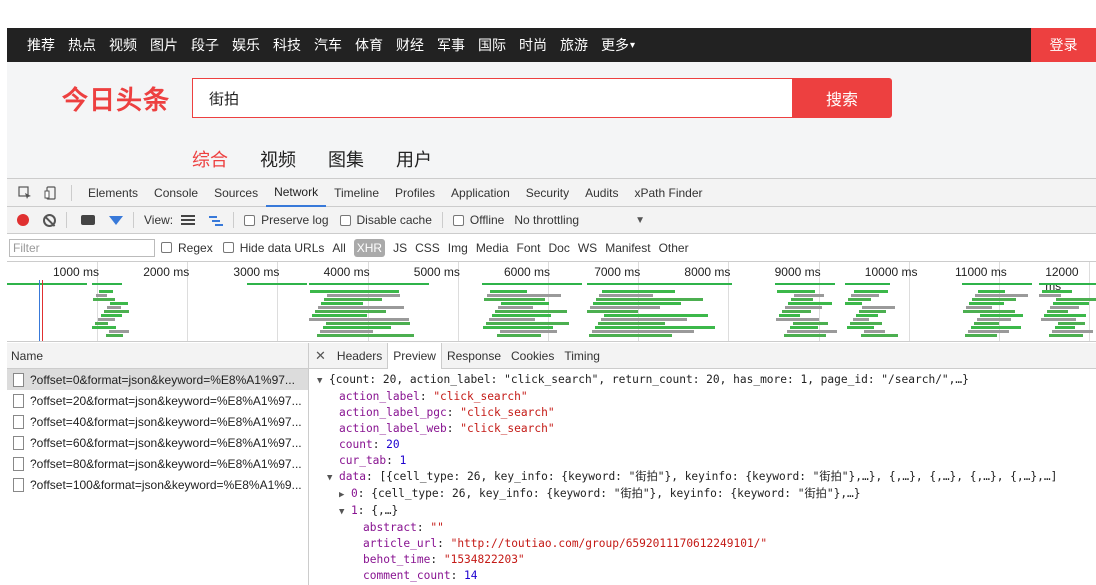 This screenshot has width=1096, height=585. Describe the element at coordinates (574, 45) in the screenshot. I see `top-nav-item: 旅游` at that location.